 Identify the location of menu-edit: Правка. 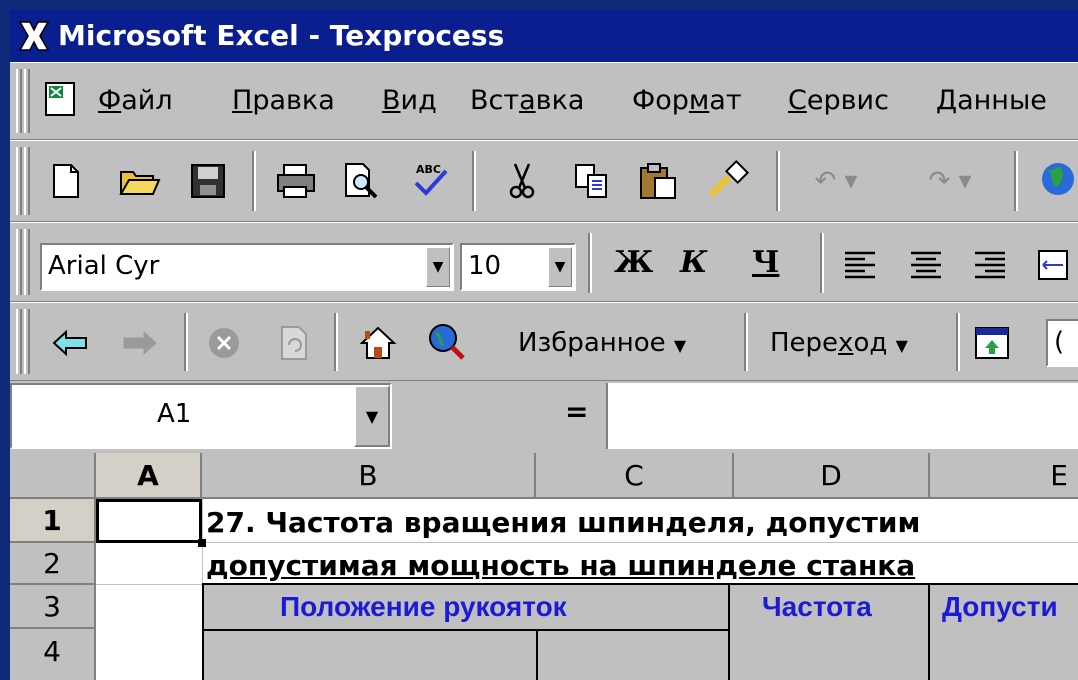
(283, 100).